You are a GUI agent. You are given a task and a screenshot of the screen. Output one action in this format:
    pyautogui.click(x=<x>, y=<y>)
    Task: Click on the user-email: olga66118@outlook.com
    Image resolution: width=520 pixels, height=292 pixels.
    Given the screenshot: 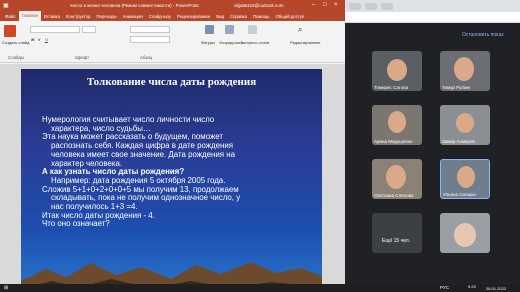 What is the action you would take?
    pyautogui.click(x=259, y=5)
    